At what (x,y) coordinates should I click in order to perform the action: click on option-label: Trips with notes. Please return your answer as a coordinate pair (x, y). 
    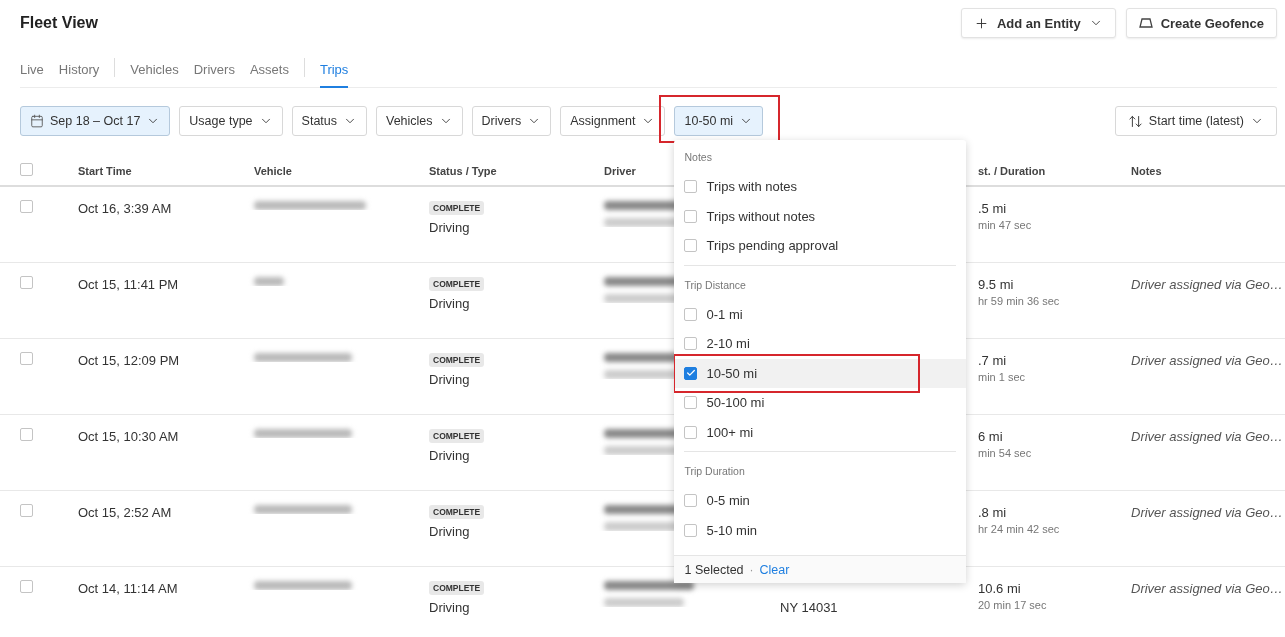
    Looking at the image, I should click on (752, 187).